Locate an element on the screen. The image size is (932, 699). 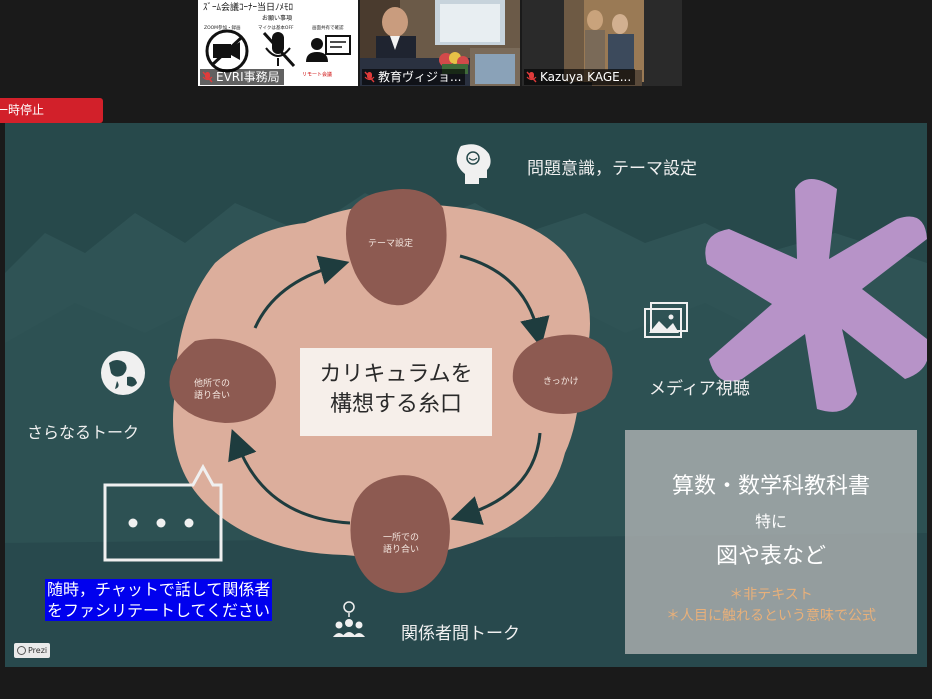
chat-note-line-2: をファシリテートしてください is located at coordinates (159, 610).